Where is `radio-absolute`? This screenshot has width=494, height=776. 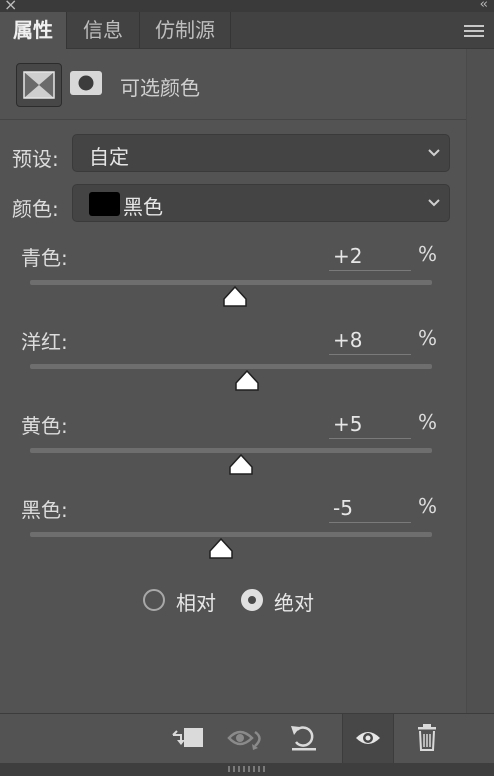
radio-absolute is located at coordinates (252, 600).